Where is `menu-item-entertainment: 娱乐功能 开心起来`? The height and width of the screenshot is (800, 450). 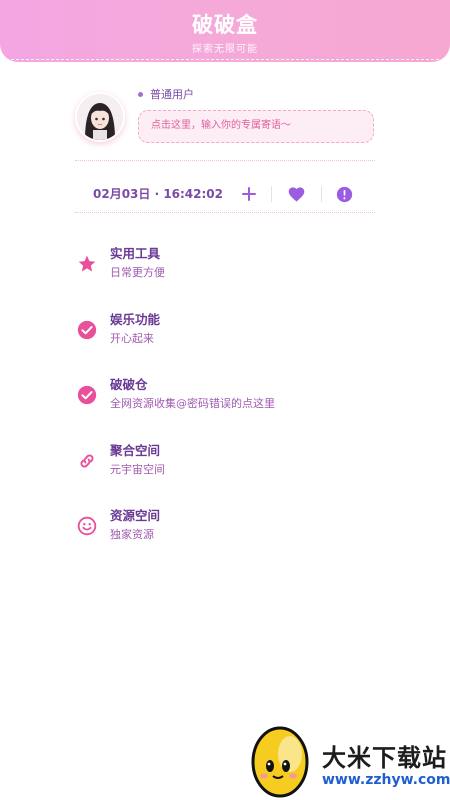
menu-item-entertainment: 娱乐功能 开心起来 is located at coordinates (225, 332).